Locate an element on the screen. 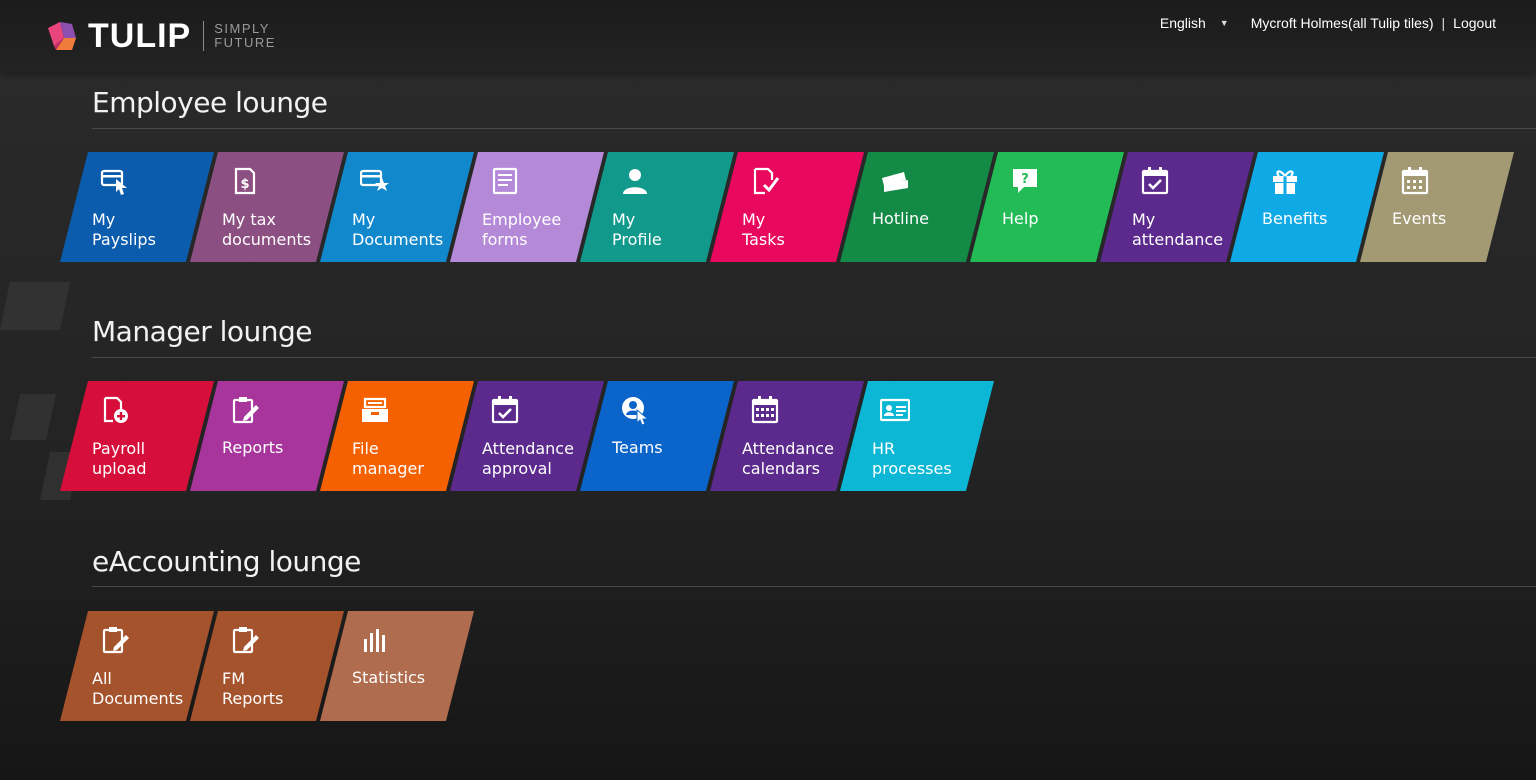 This screenshot has height=780, width=1536. section-title: eAccounting lounge is located at coordinates (226, 561).